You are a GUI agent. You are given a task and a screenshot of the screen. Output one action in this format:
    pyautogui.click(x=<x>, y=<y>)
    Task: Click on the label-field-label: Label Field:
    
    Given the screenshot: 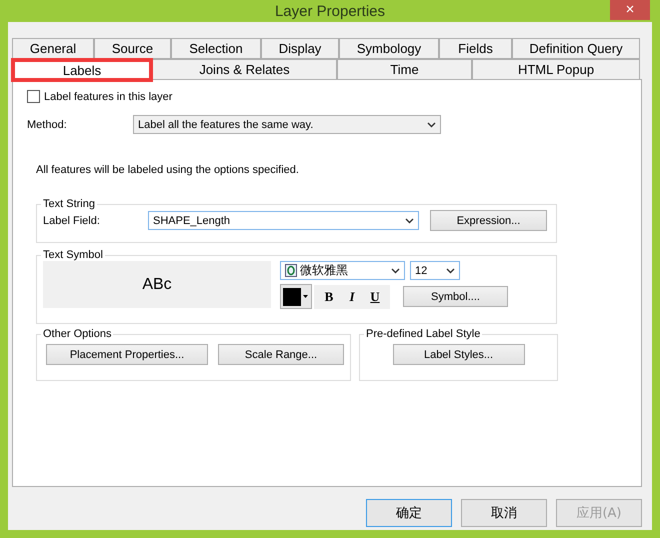 What is the action you would take?
    pyautogui.click(x=72, y=220)
    